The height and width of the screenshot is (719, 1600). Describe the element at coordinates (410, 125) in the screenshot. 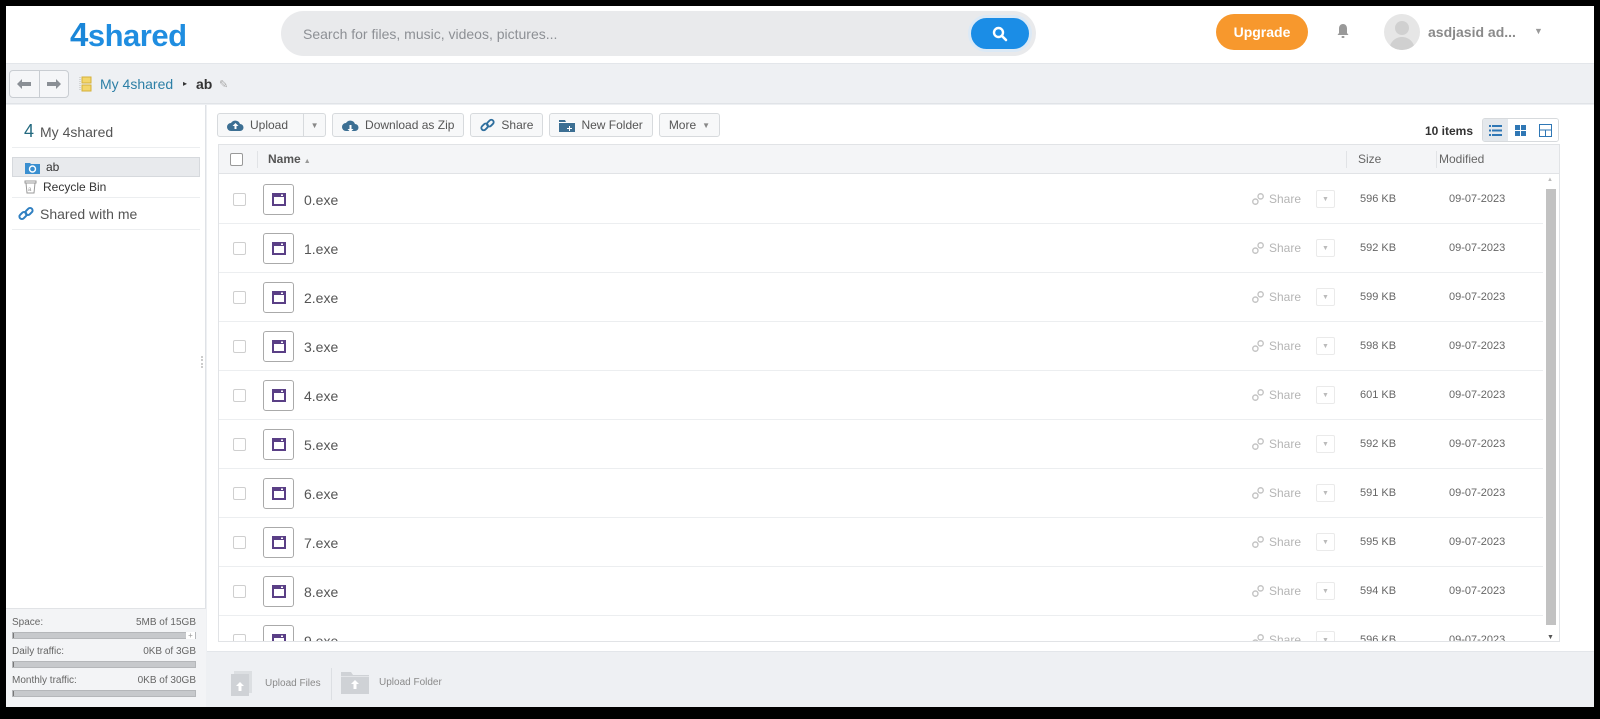

I see `download-zip-label: Download as Zip` at that location.